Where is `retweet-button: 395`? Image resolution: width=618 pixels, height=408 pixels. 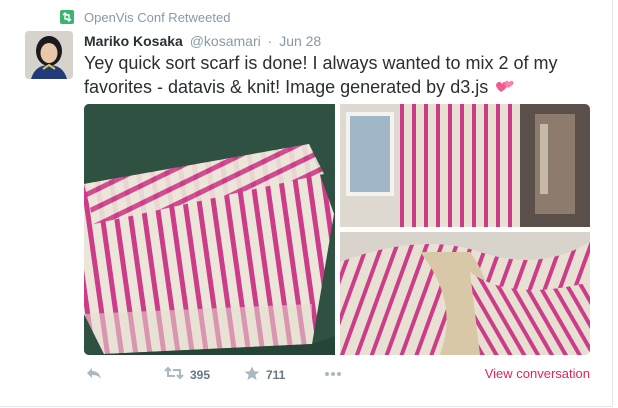
retweet-button: 395 is located at coordinates (187, 374).